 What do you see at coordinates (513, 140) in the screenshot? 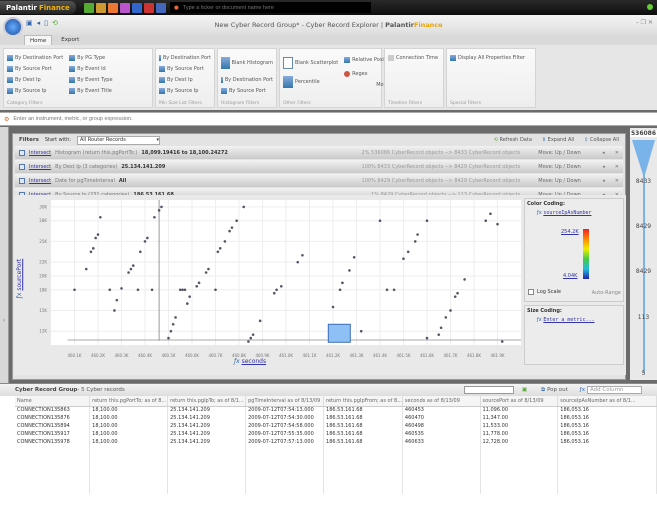
I see `refresh-data-button: ⟲ Refresh Data` at bounding box center [513, 140].